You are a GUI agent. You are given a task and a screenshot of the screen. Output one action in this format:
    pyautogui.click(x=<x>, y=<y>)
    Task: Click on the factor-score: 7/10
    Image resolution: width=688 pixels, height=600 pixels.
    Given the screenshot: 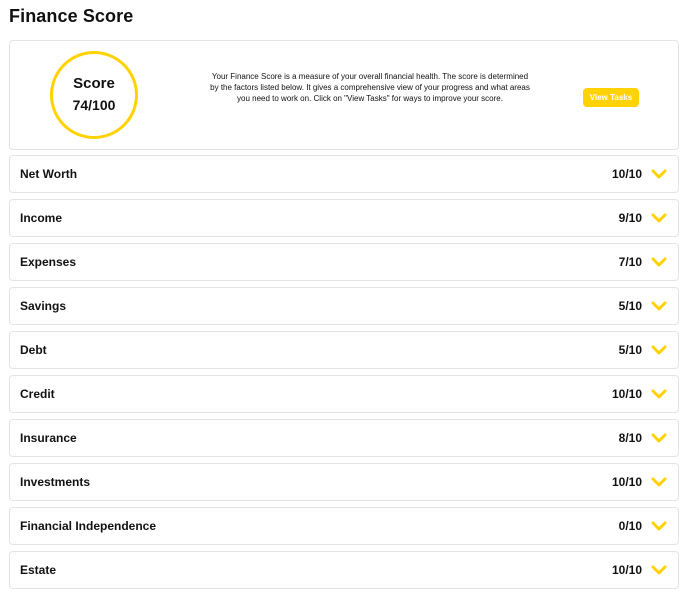 What is the action you would take?
    pyautogui.click(x=630, y=262)
    